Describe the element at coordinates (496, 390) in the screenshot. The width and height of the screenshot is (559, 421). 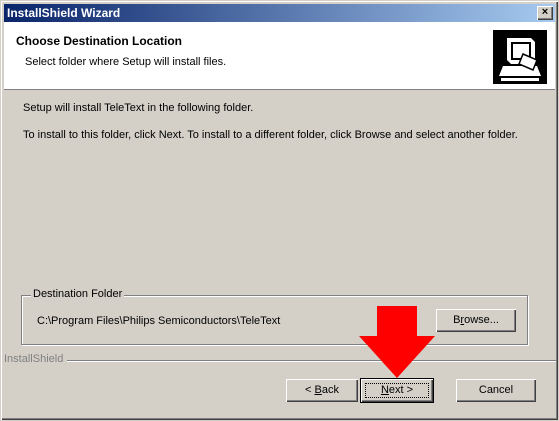
I see `cancel-button: Cancel` at that location.